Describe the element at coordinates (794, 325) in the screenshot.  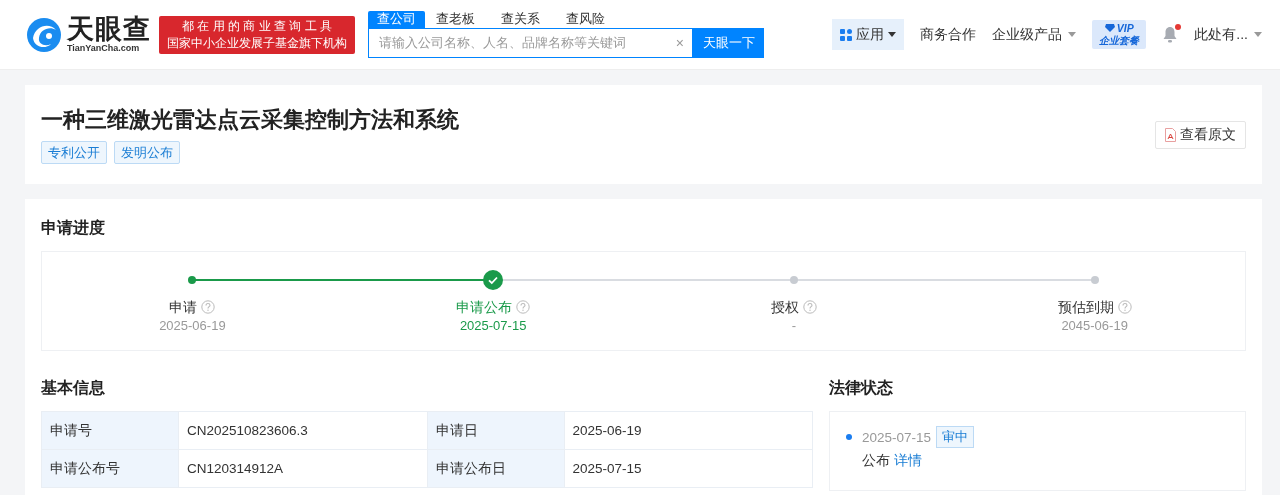
I see `step-date: -` at that location.